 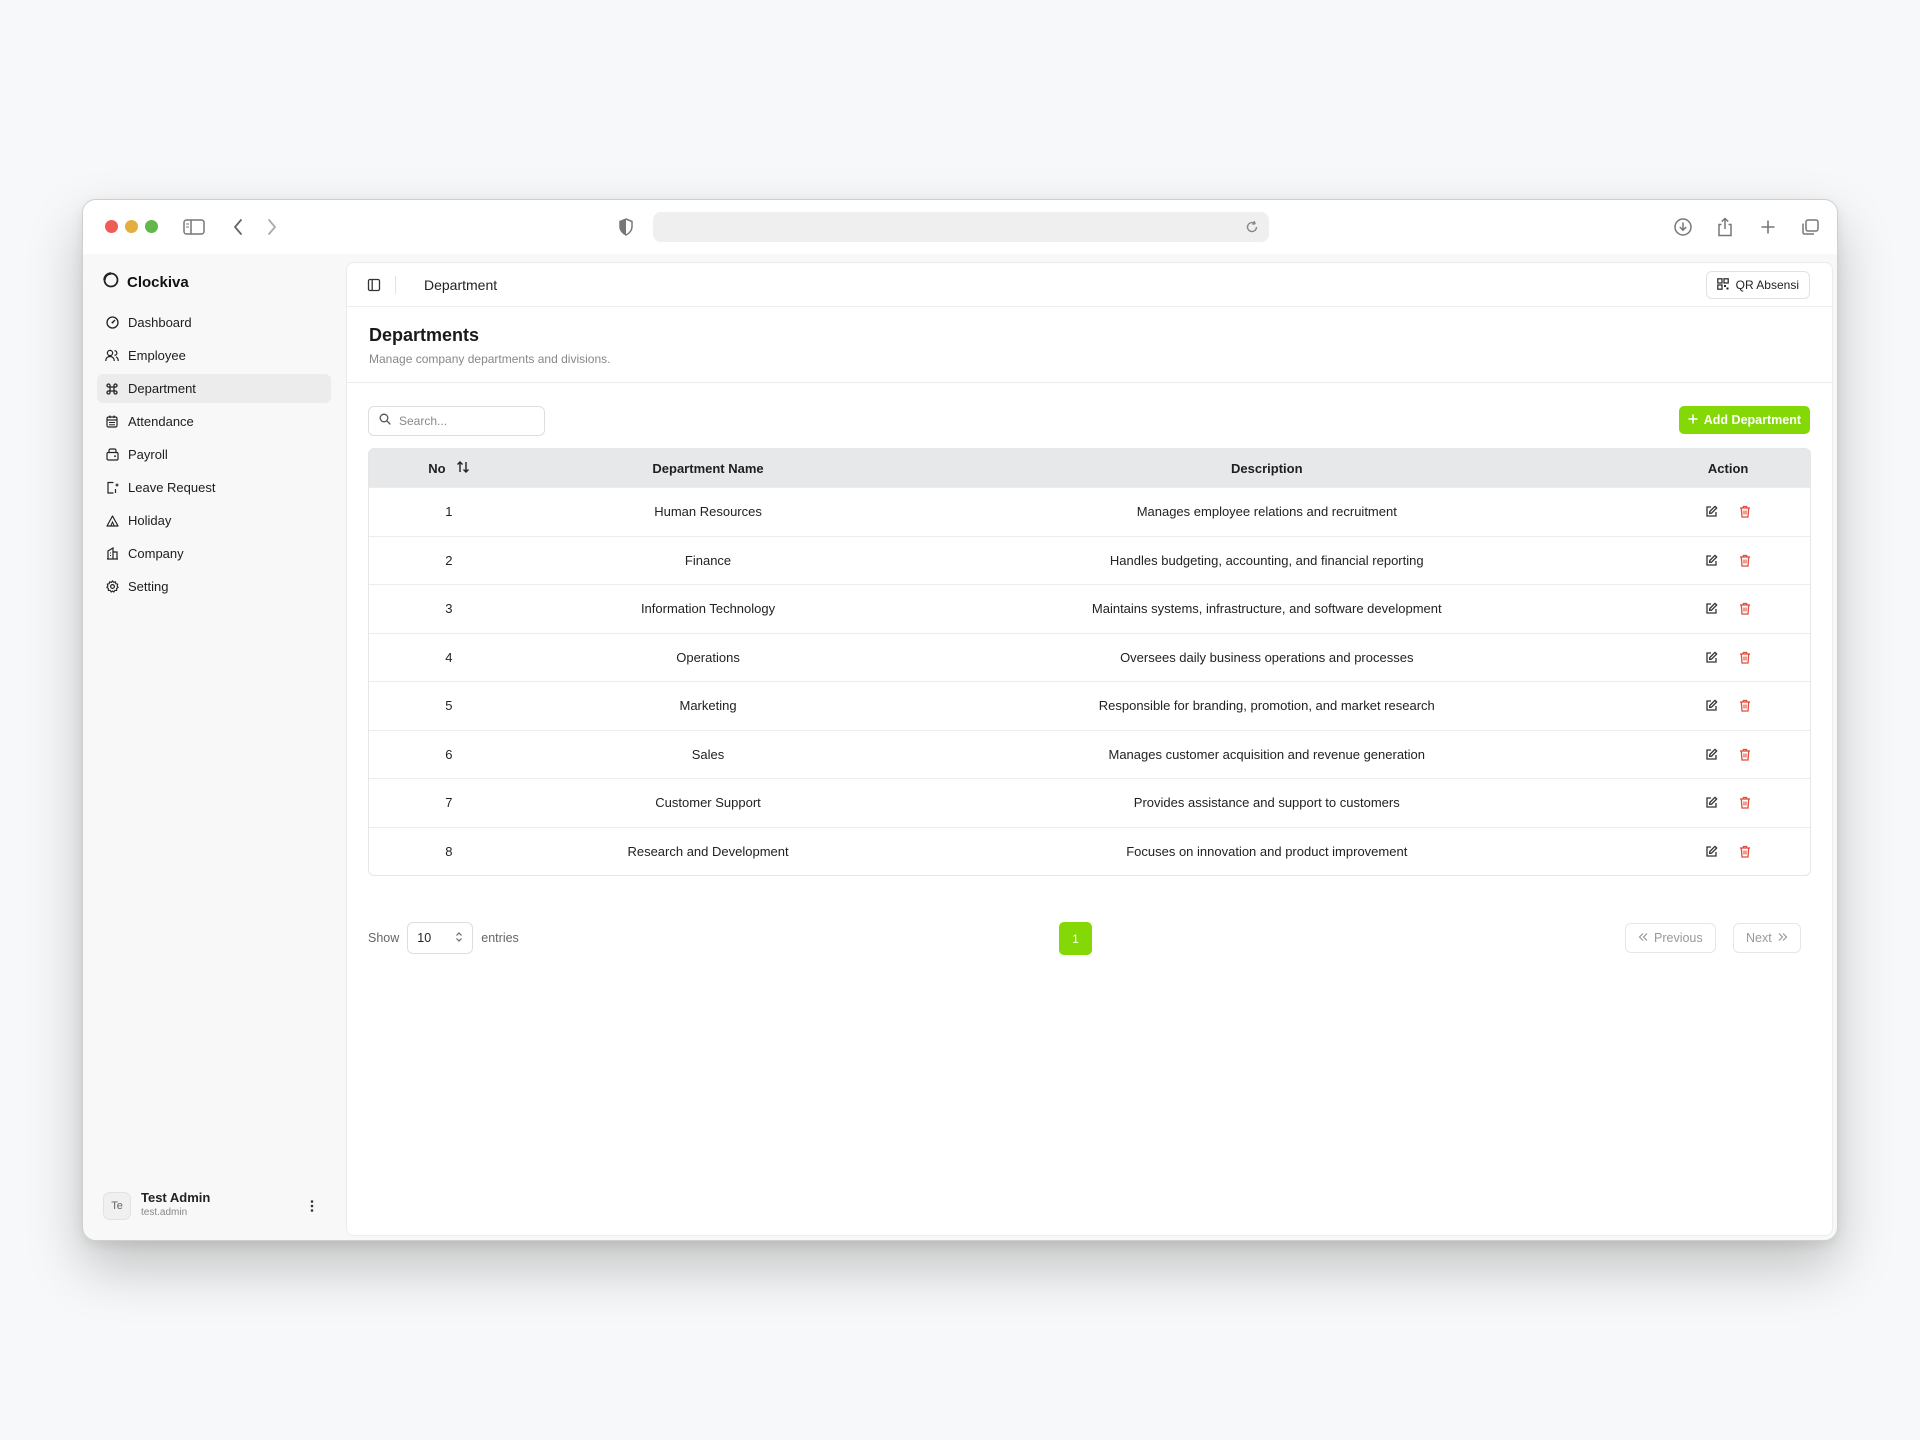 I want to click on users-icon, so click(x=112, y=356).